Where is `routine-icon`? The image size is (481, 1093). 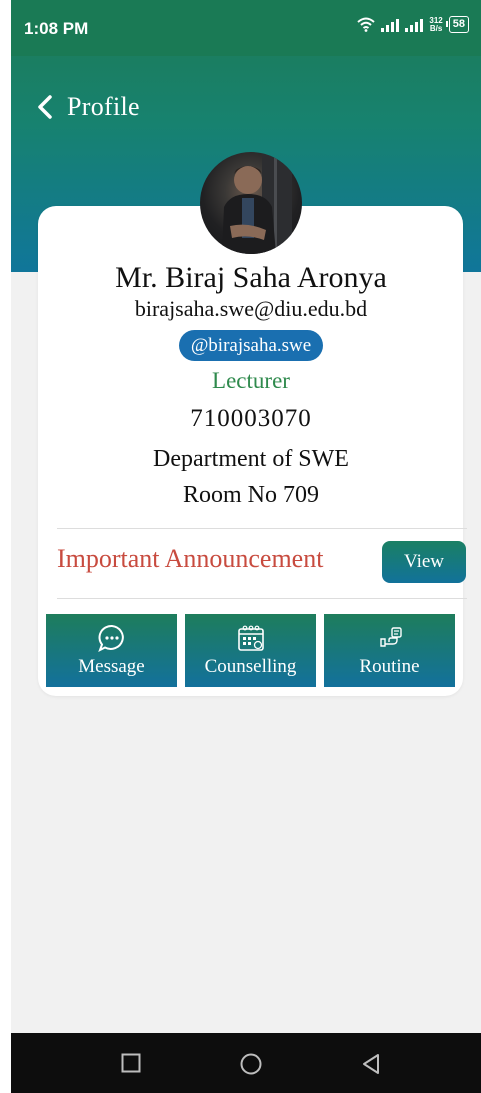 routine-icon is located at coordinates (390, 637).